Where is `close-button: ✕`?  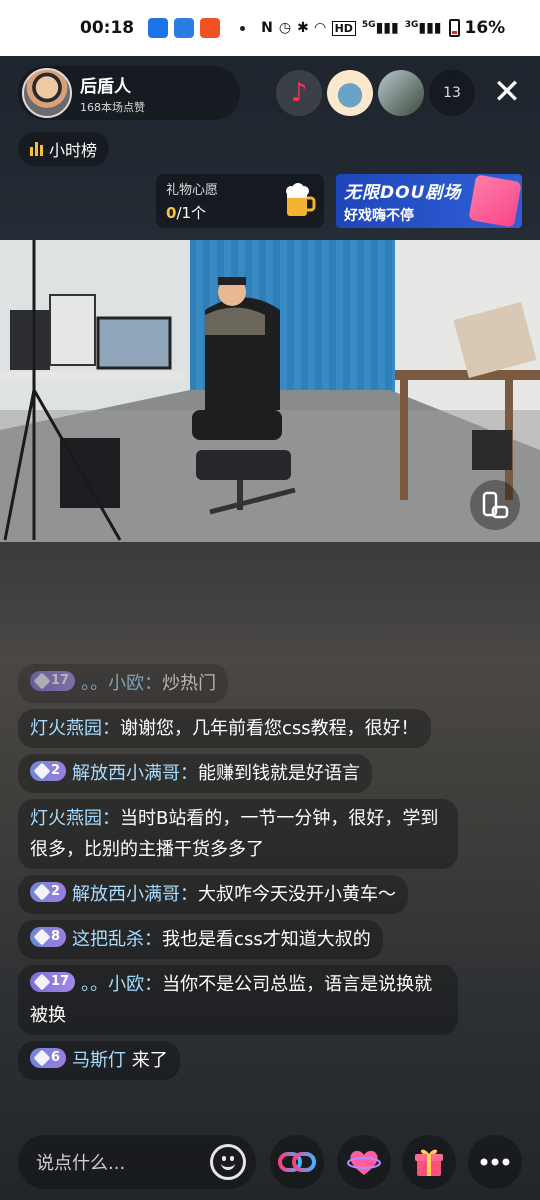 close-button: ✕ is located at coordinates (507, 93).